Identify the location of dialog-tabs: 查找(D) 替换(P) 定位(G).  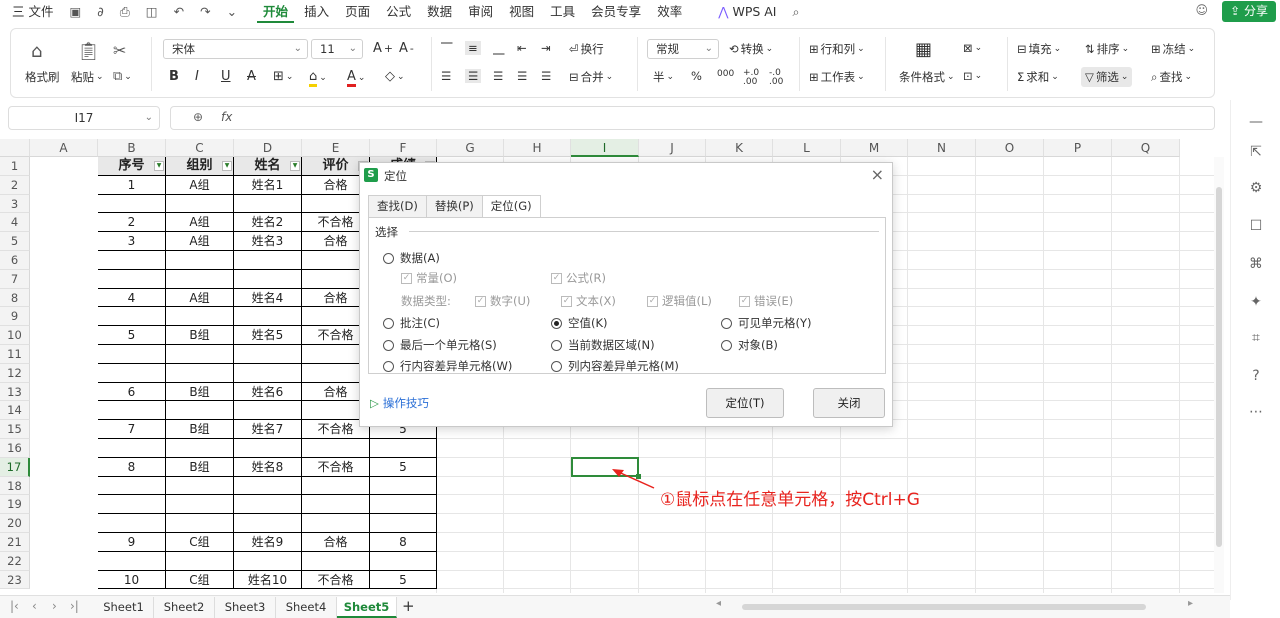
(454, 206).